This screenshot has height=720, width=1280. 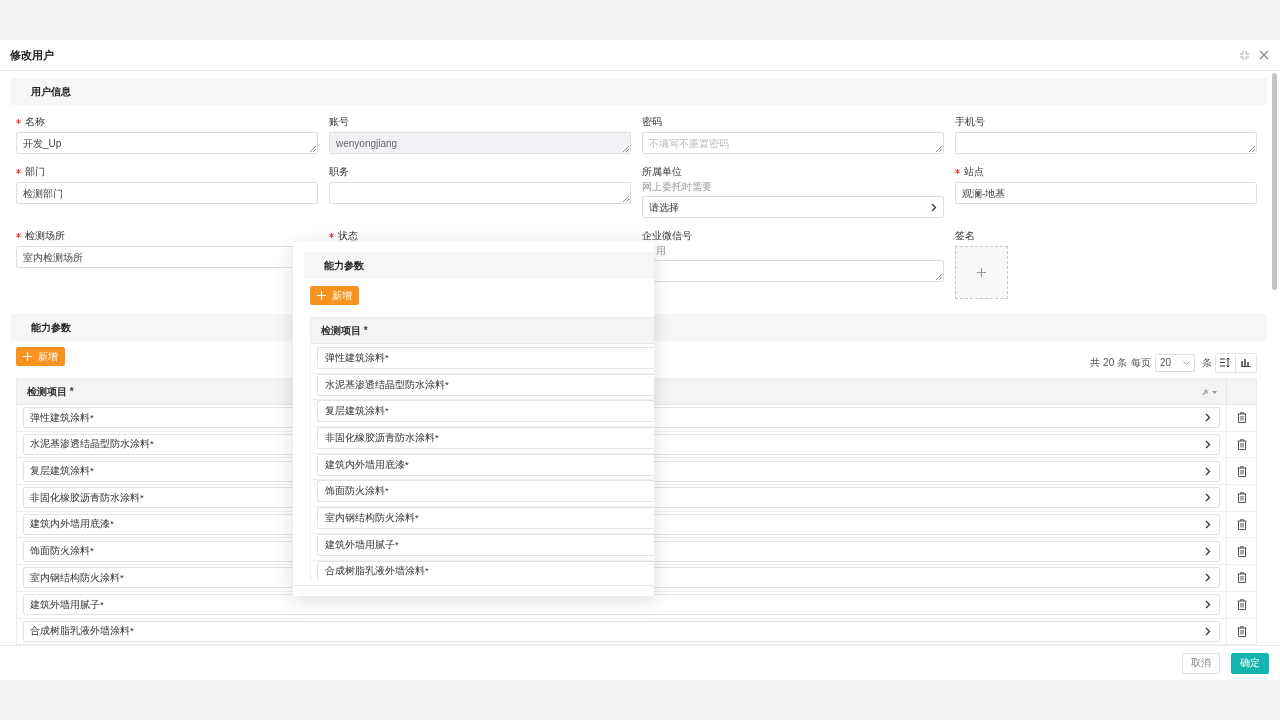 I want to click on item-select-field: 弹性建筑涂料*, so click(x=485, y=358).